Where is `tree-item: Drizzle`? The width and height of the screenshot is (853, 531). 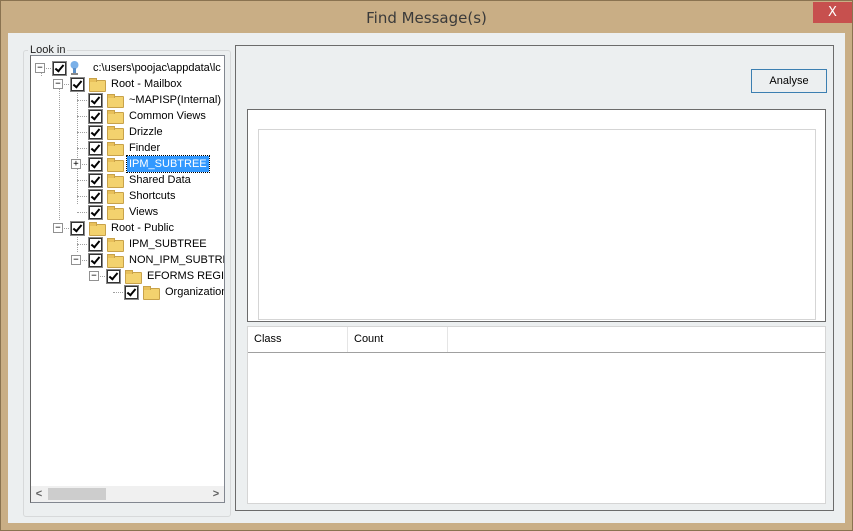
tree-item: Drizzle is located at coordinates (127, 132).